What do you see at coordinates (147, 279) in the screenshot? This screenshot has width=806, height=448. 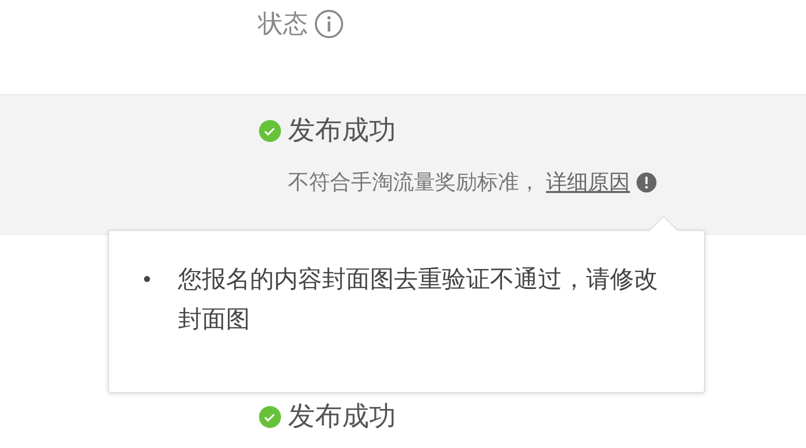 I see `bullet-icon` at bounding box center [147, 279].